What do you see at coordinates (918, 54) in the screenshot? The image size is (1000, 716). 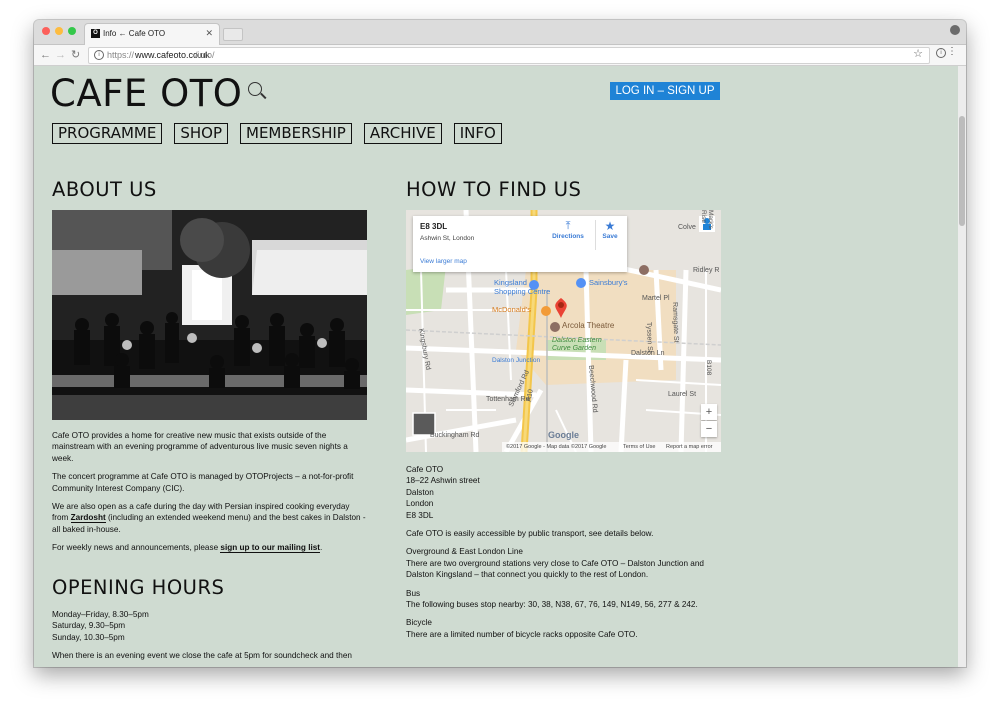 I see `bookmark-star-icon: ☆` at bounding box center [918, 54].